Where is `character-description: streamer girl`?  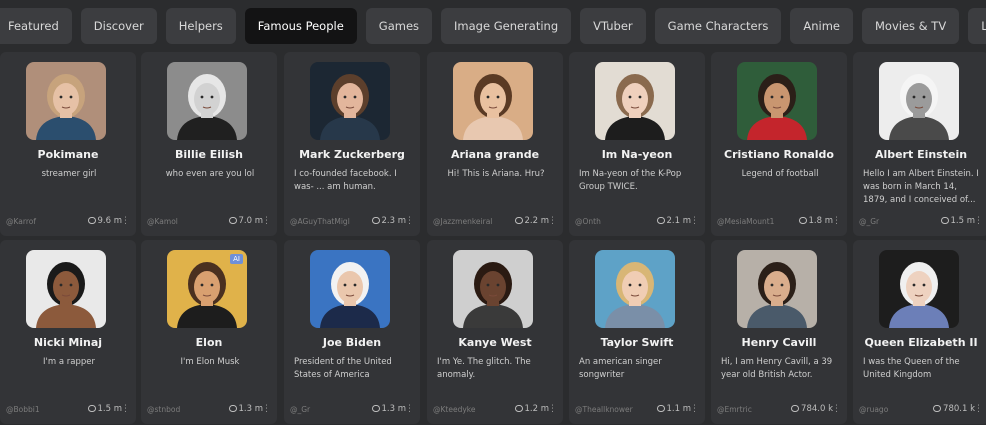 character-description: streamer girl is located at coordinates (69, 174).